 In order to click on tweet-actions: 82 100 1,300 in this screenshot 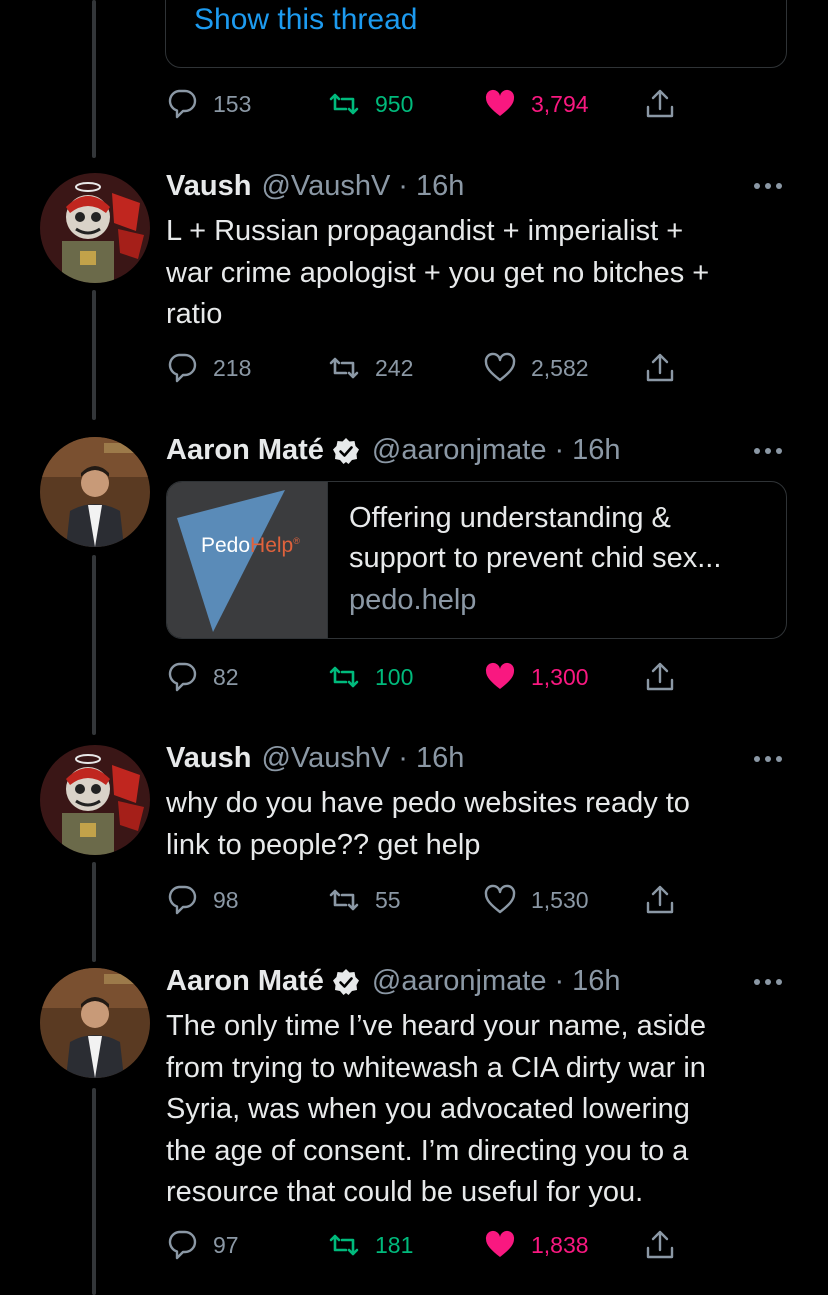, I will do `click(445, 677)`.